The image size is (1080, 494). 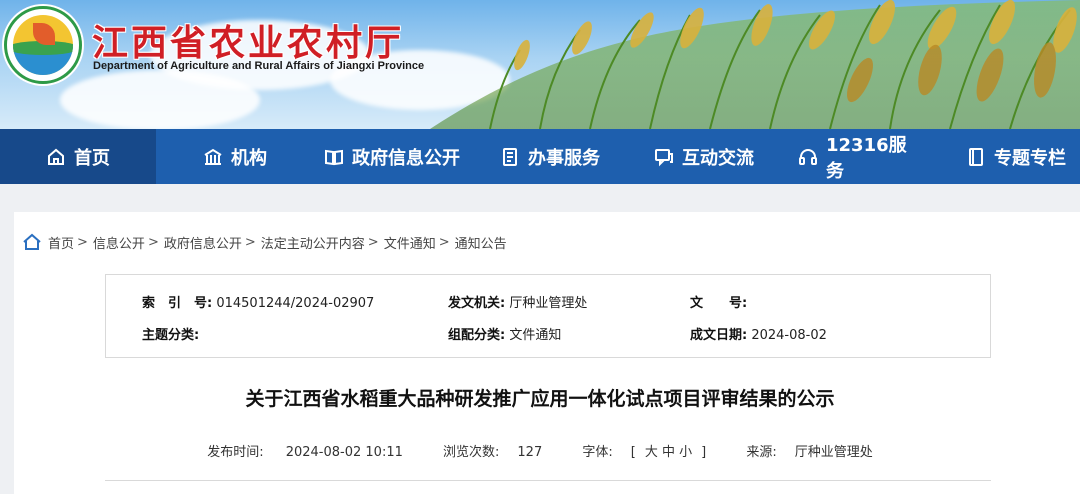 I want to click on breadcrumb-link: 政府信息公开, so click(x=203, y=242).